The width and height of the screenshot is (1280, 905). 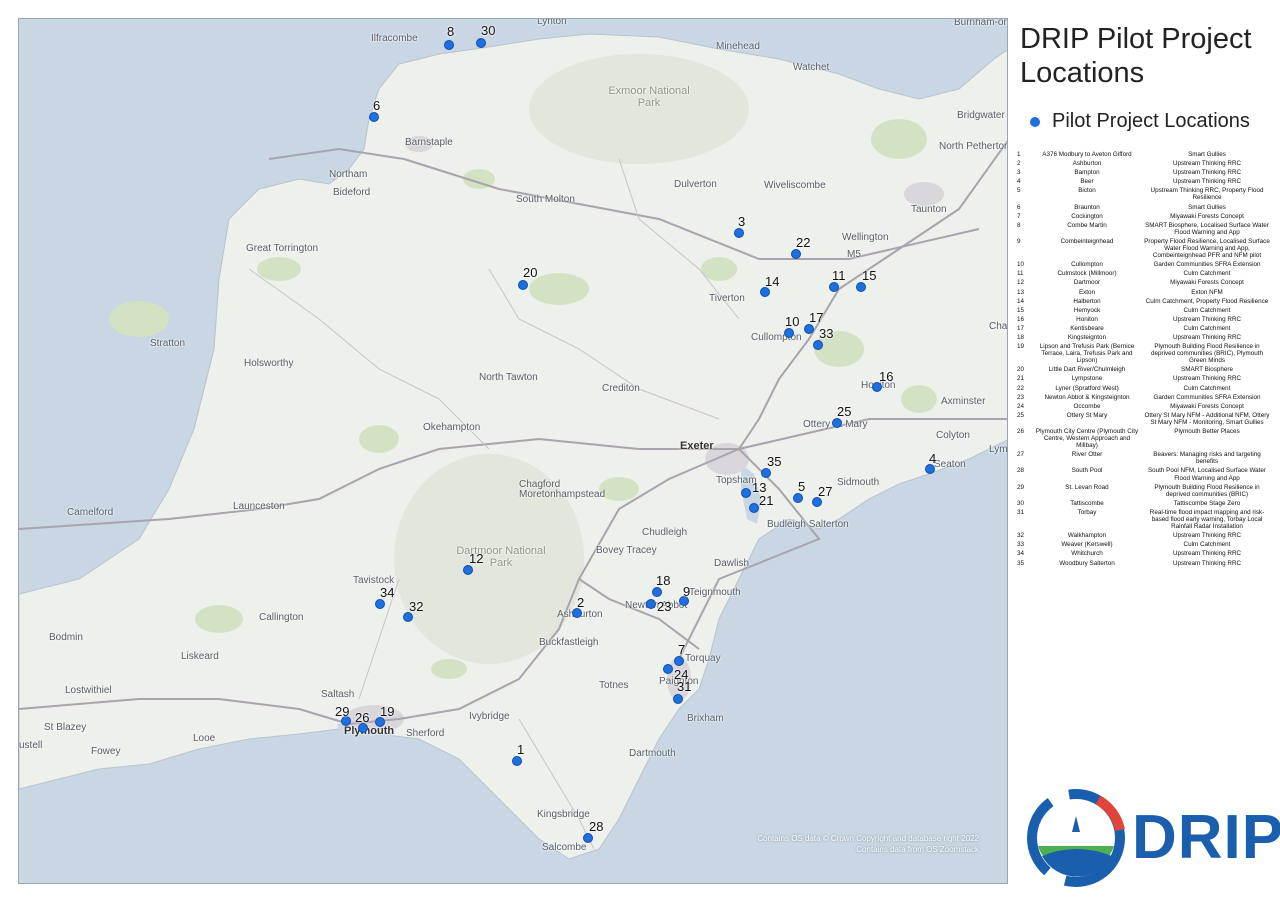 What do you see at coordinates (387, 711) in the screenshot?
I see `marker-number: 19` at bounding box center [387, 711].